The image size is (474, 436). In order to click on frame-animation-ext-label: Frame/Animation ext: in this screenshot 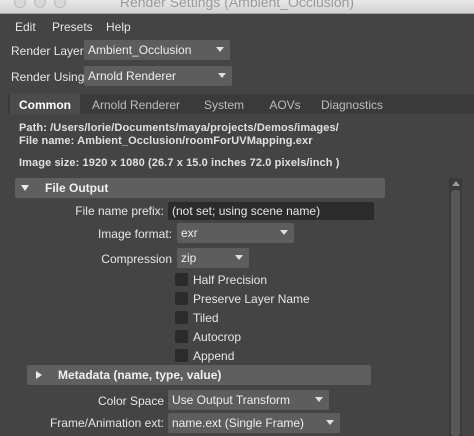, I will do `click(106, 423)`.